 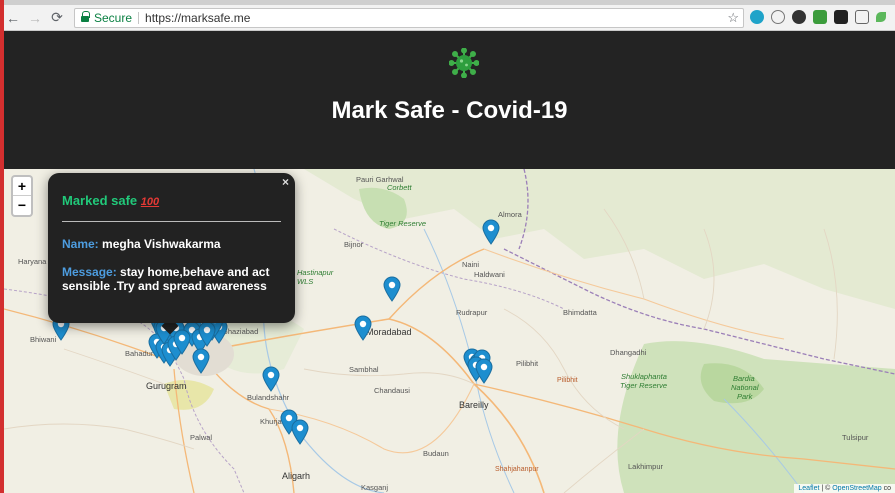 I want to click on place-label: Chandausi, so click(x=392, y=390).